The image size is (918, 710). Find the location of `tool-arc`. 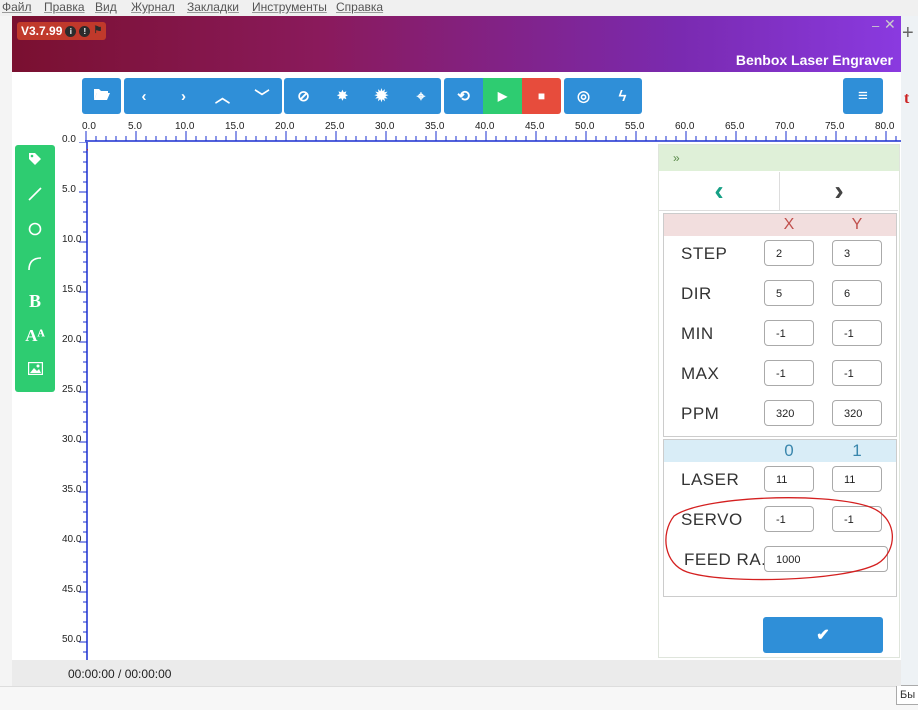

tool-arc is located at coordinates (35, 266).